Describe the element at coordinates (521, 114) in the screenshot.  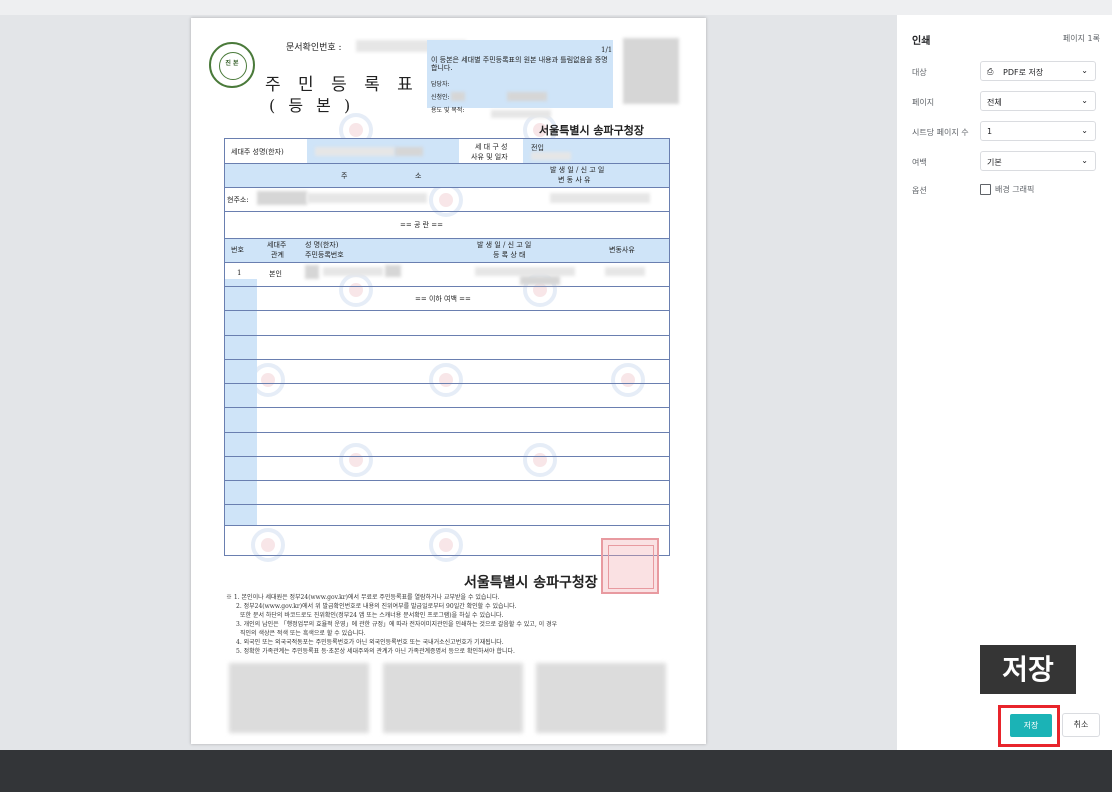
I see `redacted-line` at that location.